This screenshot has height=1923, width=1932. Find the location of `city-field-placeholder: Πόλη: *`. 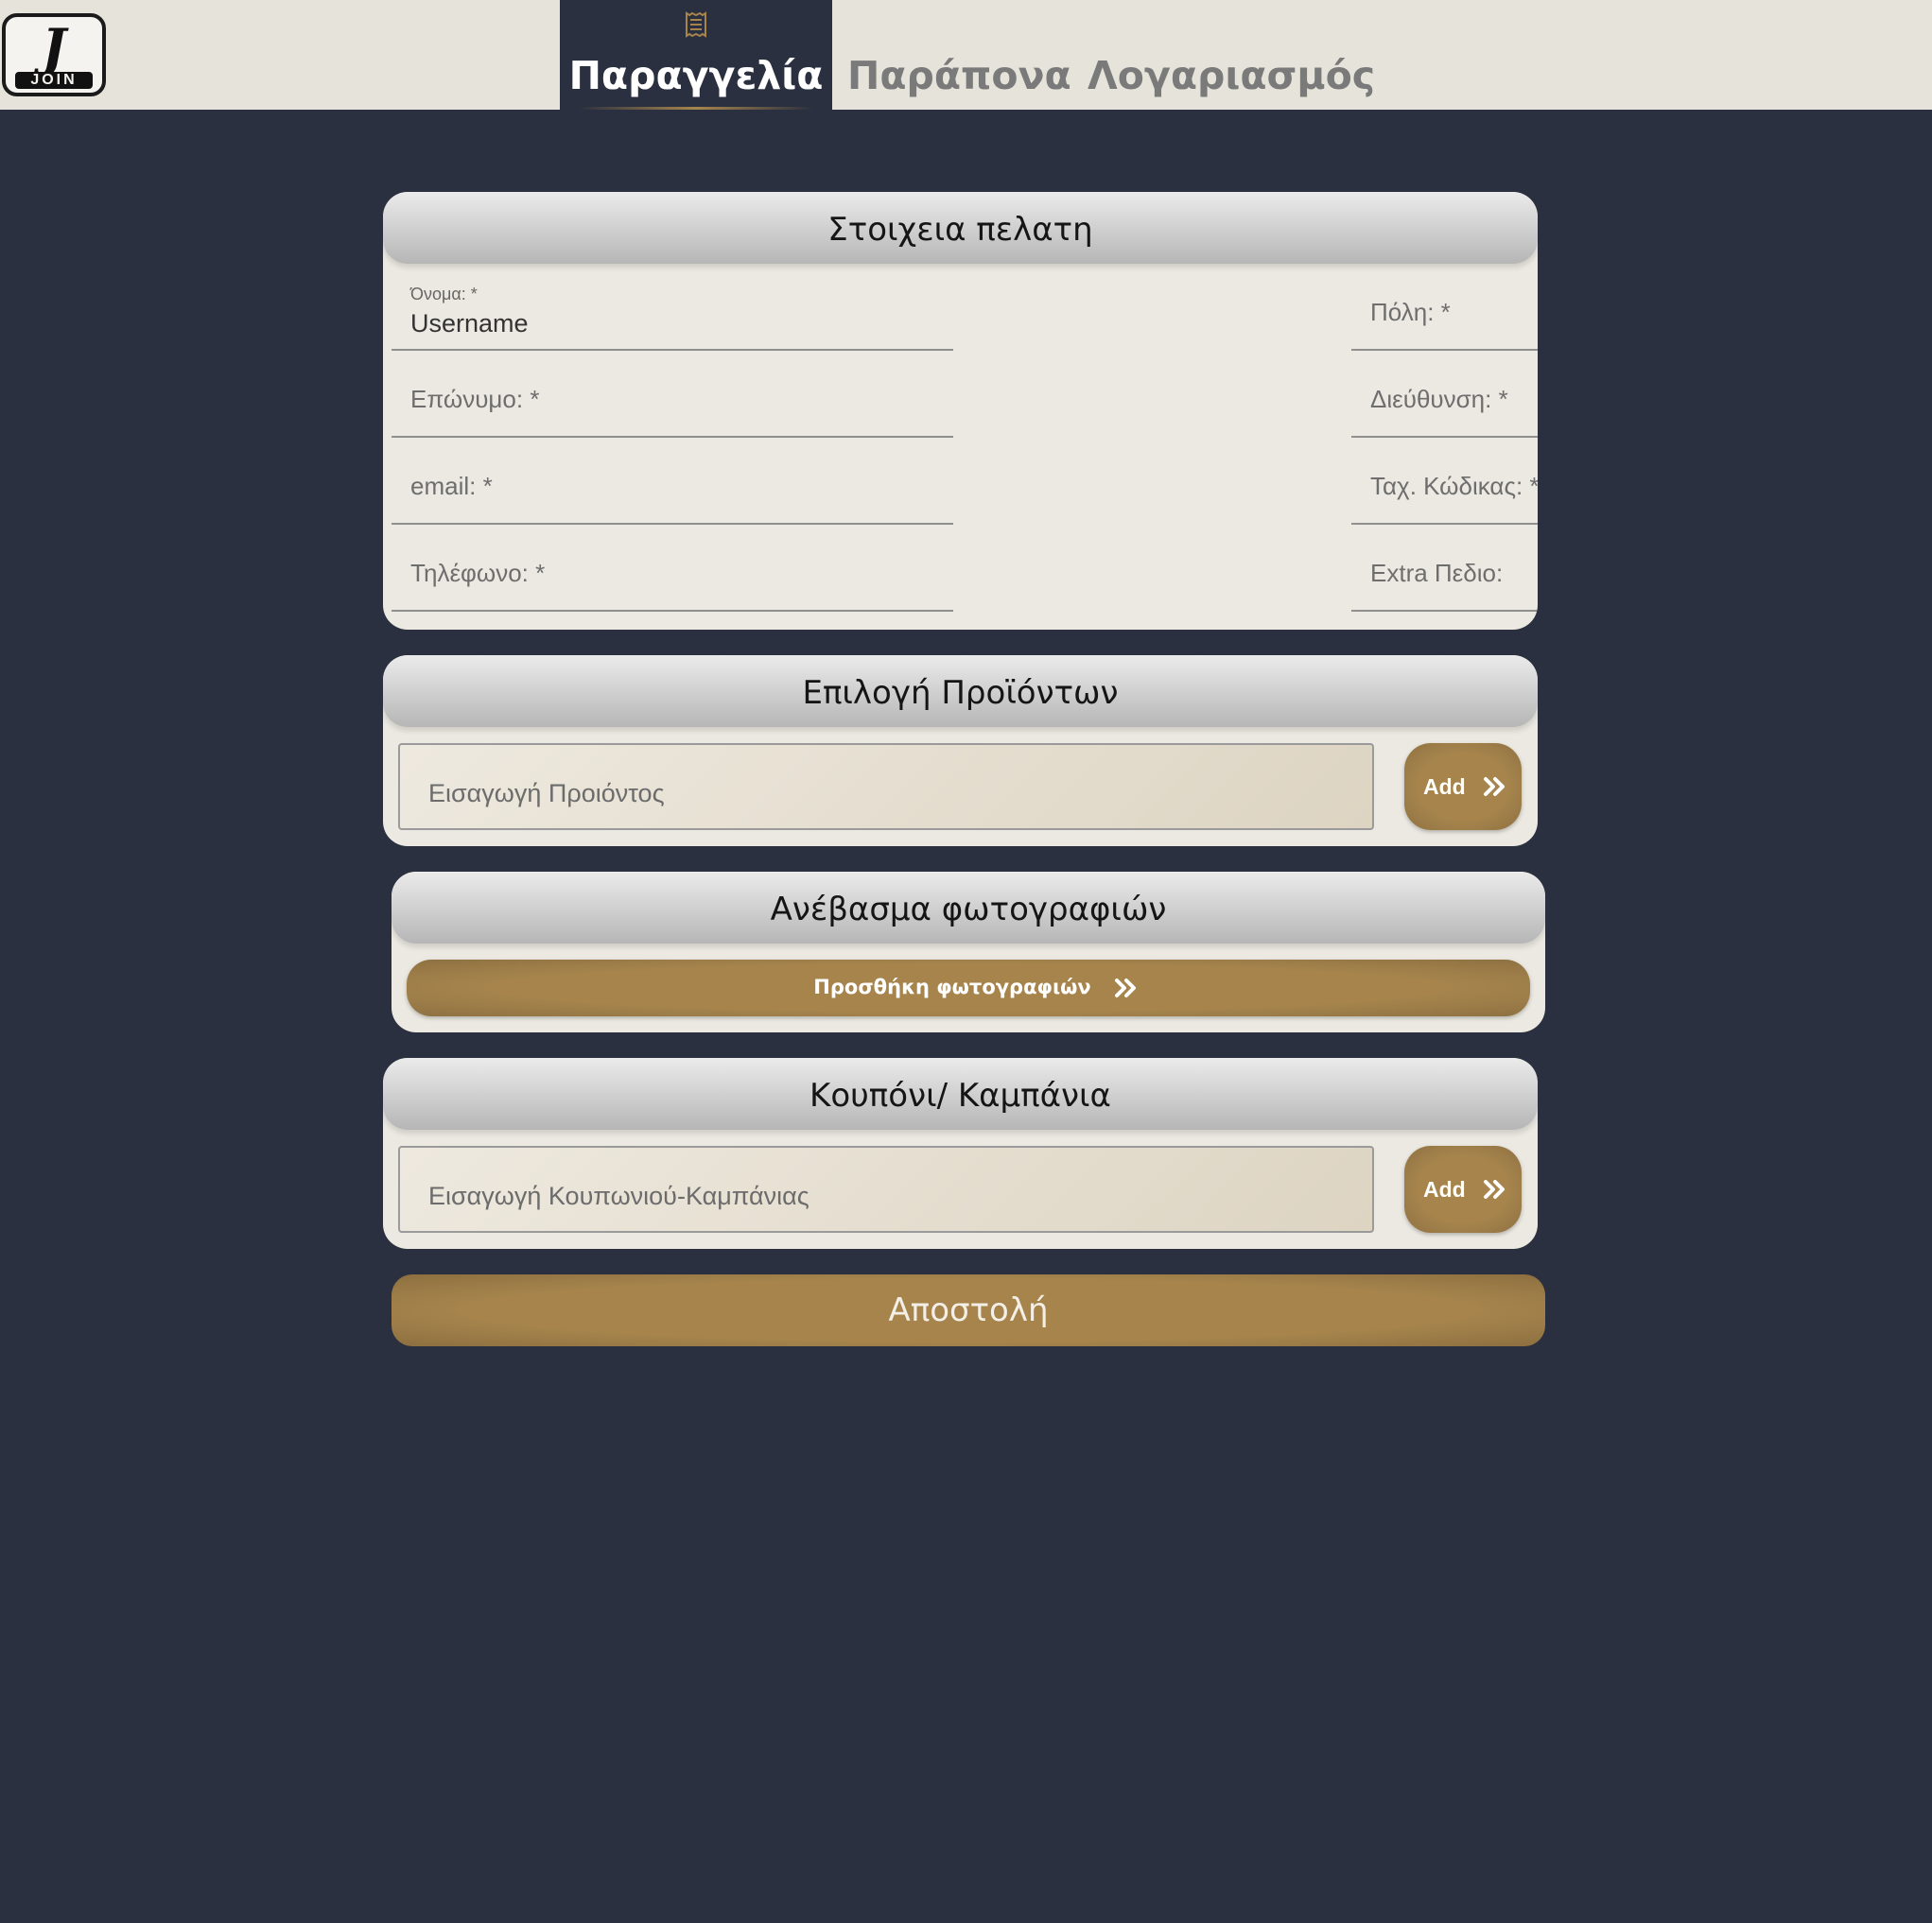

city-field-placeholder: Πόλη: * is located at coordinates (1410, 312).